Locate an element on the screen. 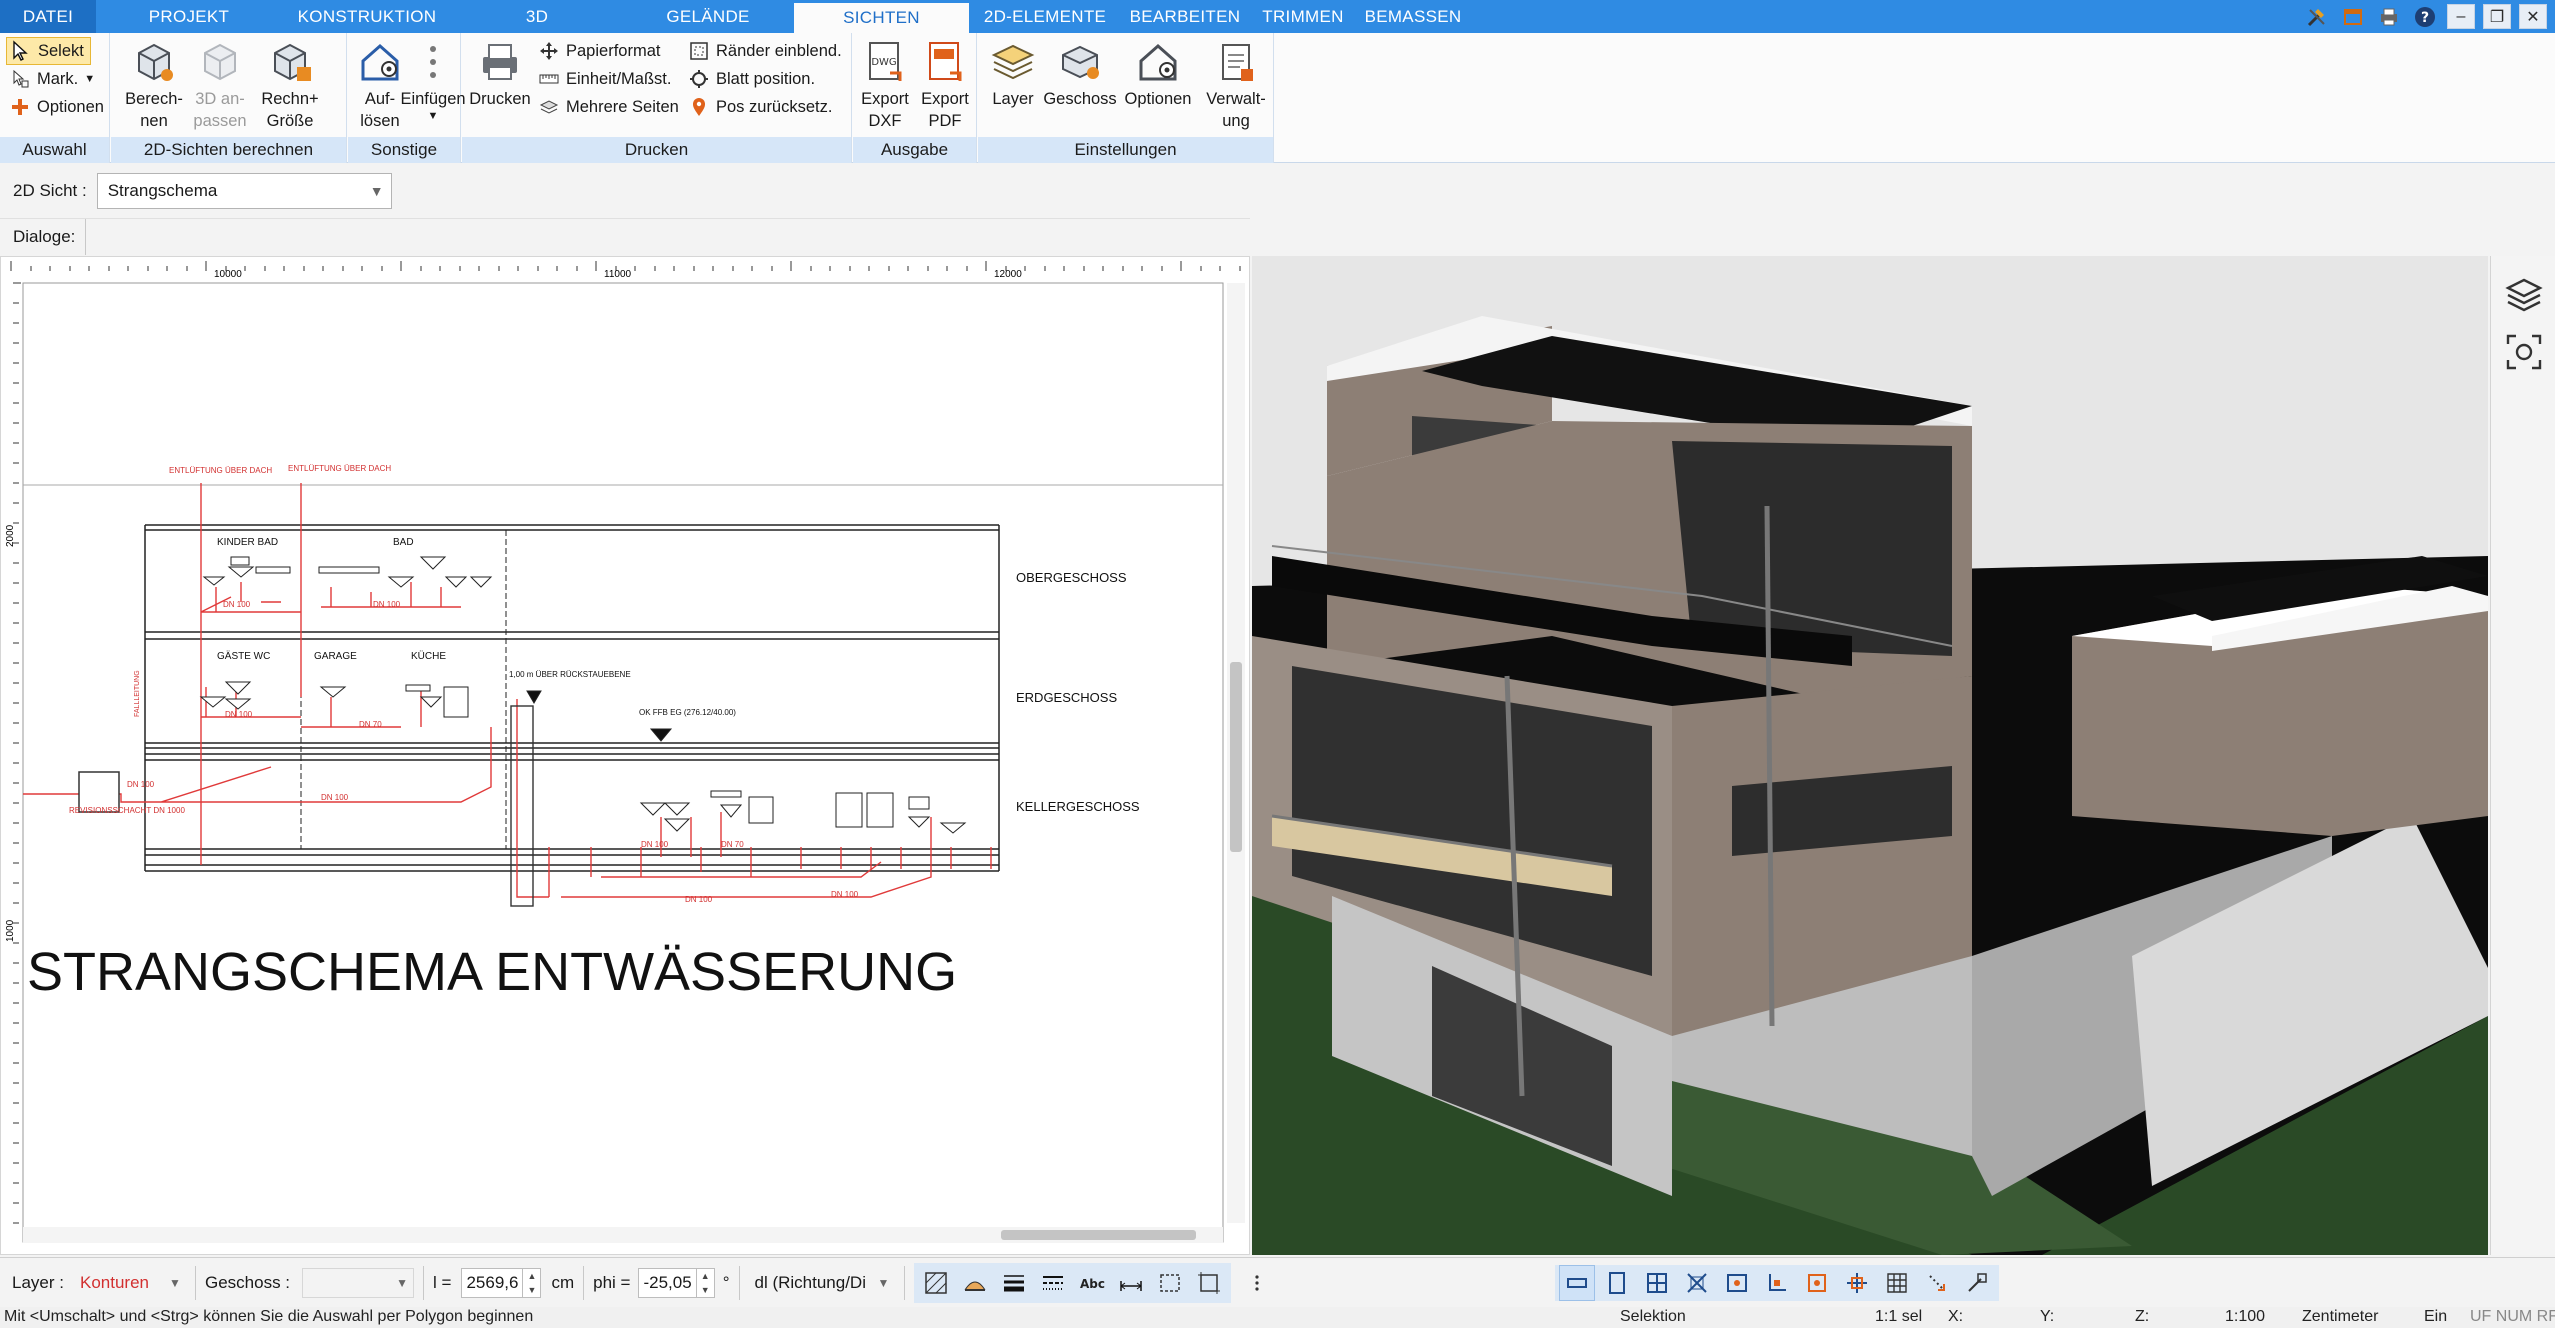  layers-toggle-button is located at coordinates (2524, 294).